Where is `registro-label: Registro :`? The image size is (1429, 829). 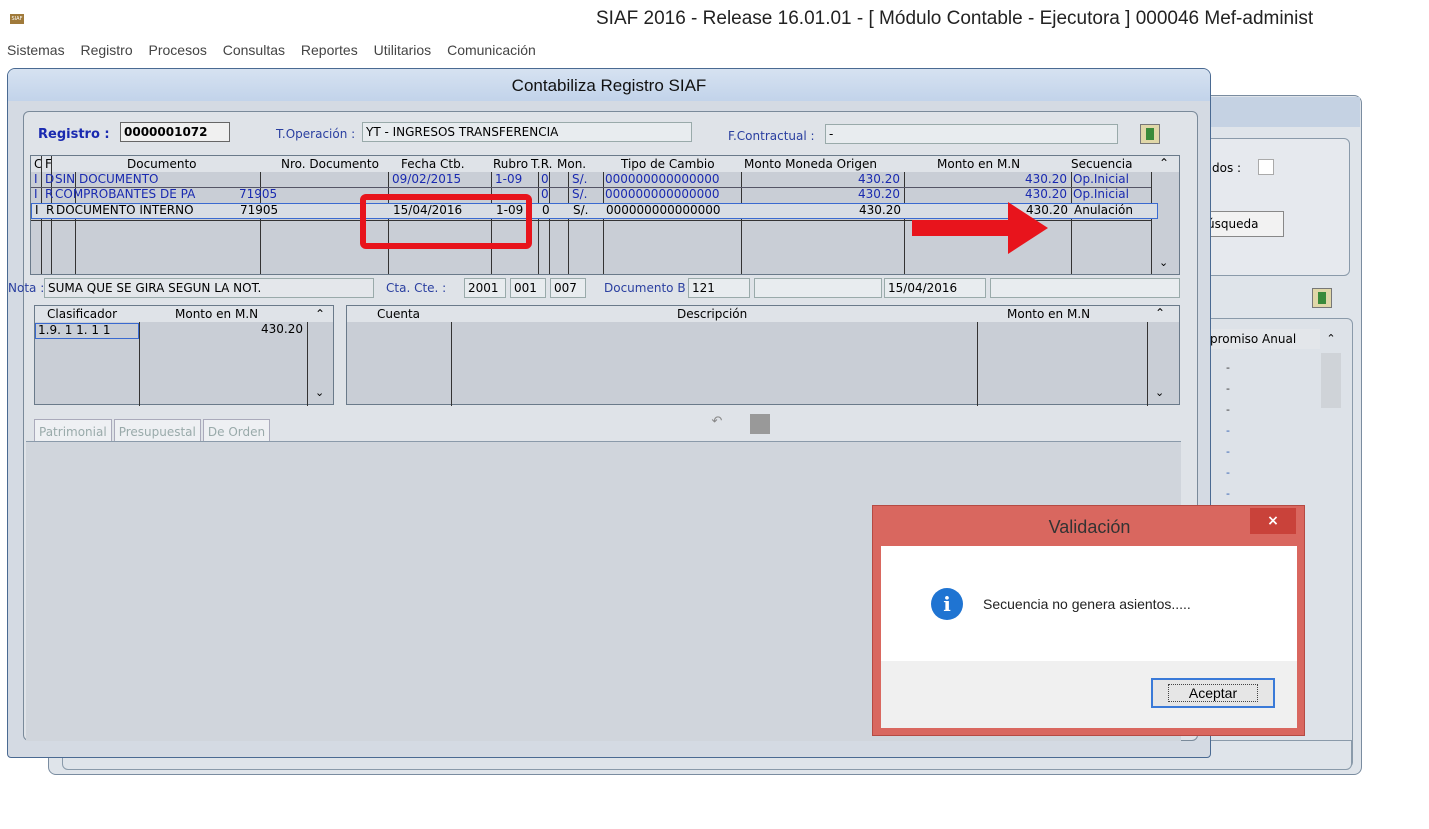
registro-label: Registro : is located at coordinates (74, 134).